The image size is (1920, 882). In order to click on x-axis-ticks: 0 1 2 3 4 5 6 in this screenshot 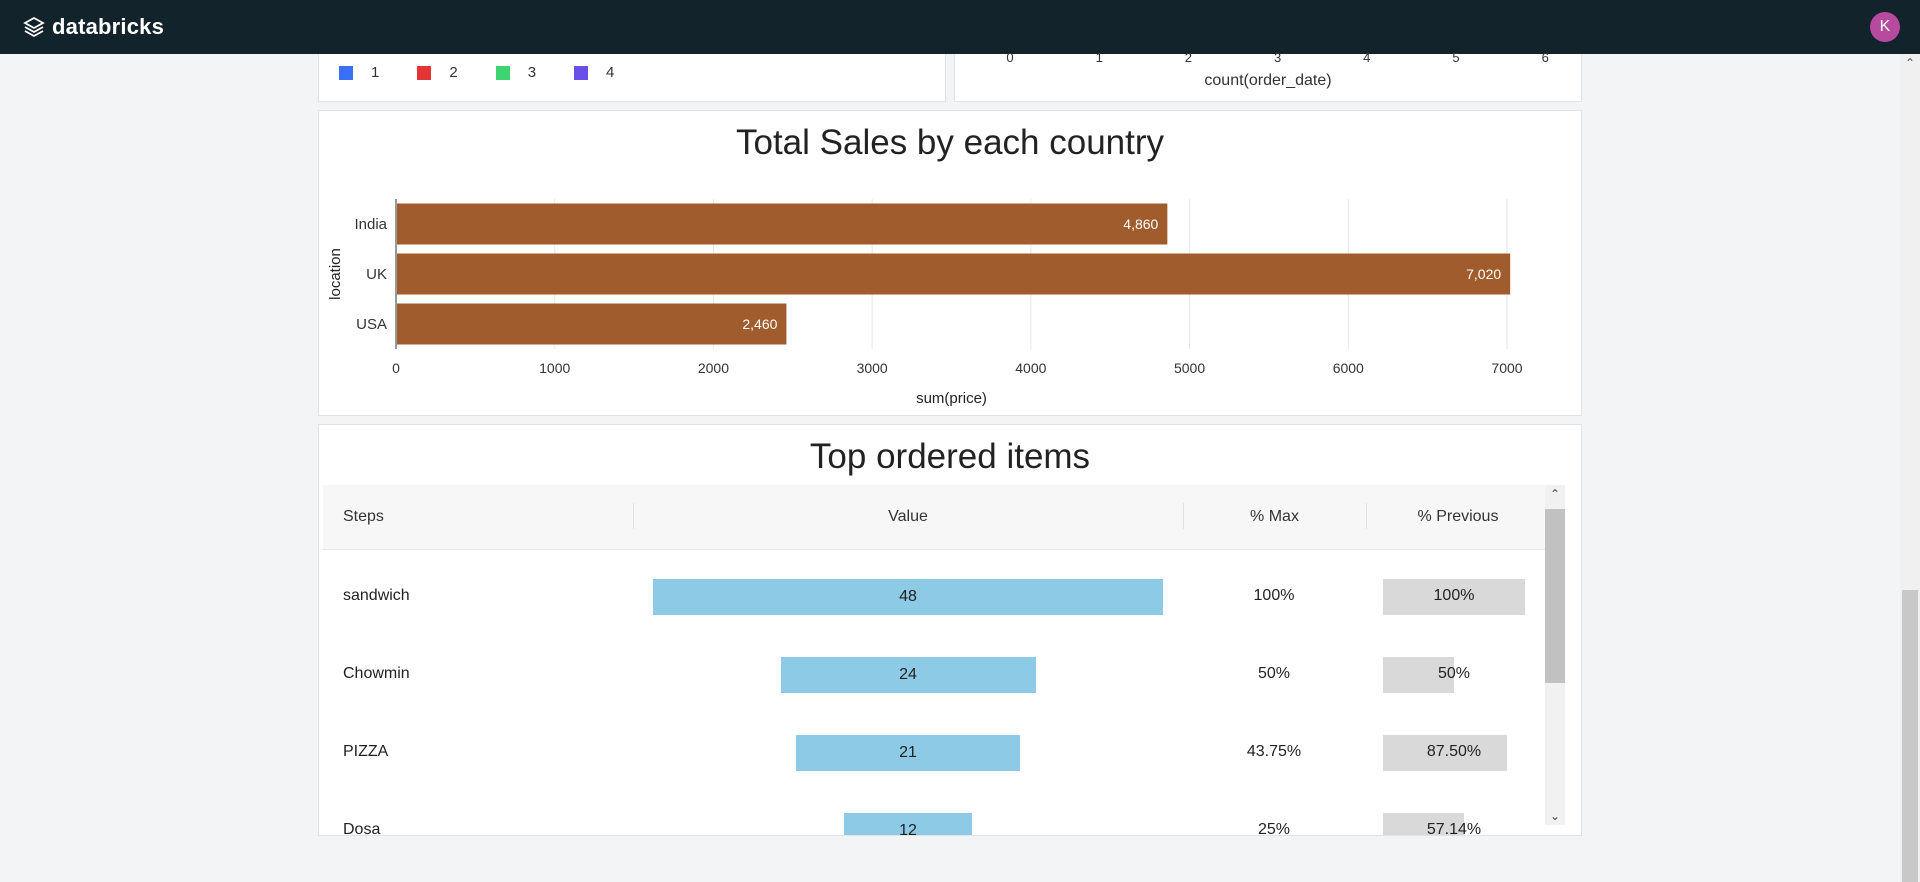, I will do `click(1268, 60)`.